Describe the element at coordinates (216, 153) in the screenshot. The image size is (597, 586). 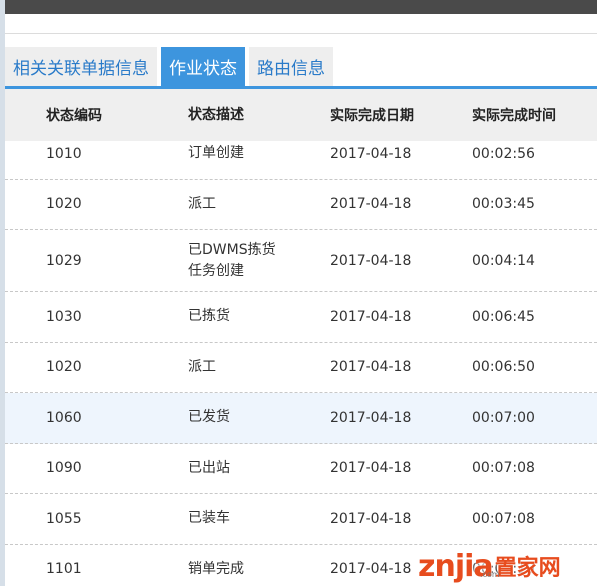
I see `cell-desc: 订单创建` at that location.